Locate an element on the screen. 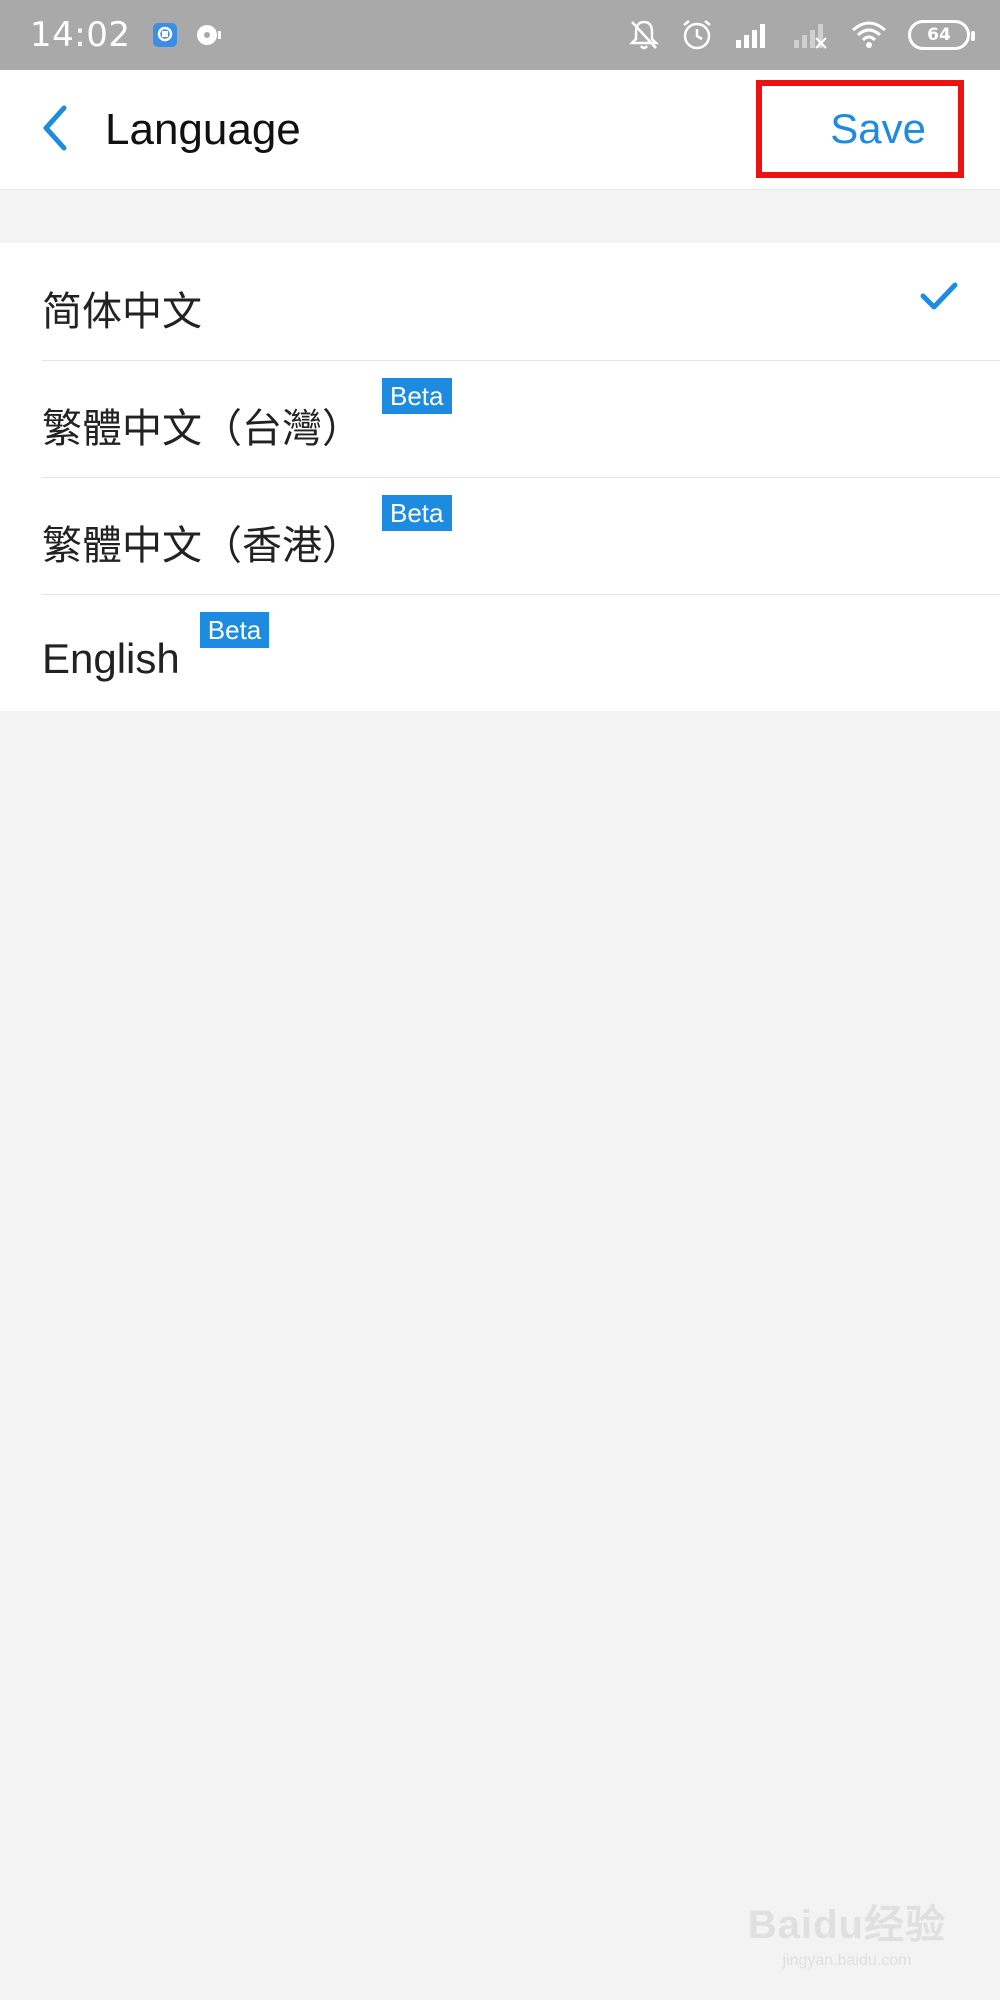  watermark: Baidu经验 jingyan.baidu.com is located at coordinates (847, 1931).